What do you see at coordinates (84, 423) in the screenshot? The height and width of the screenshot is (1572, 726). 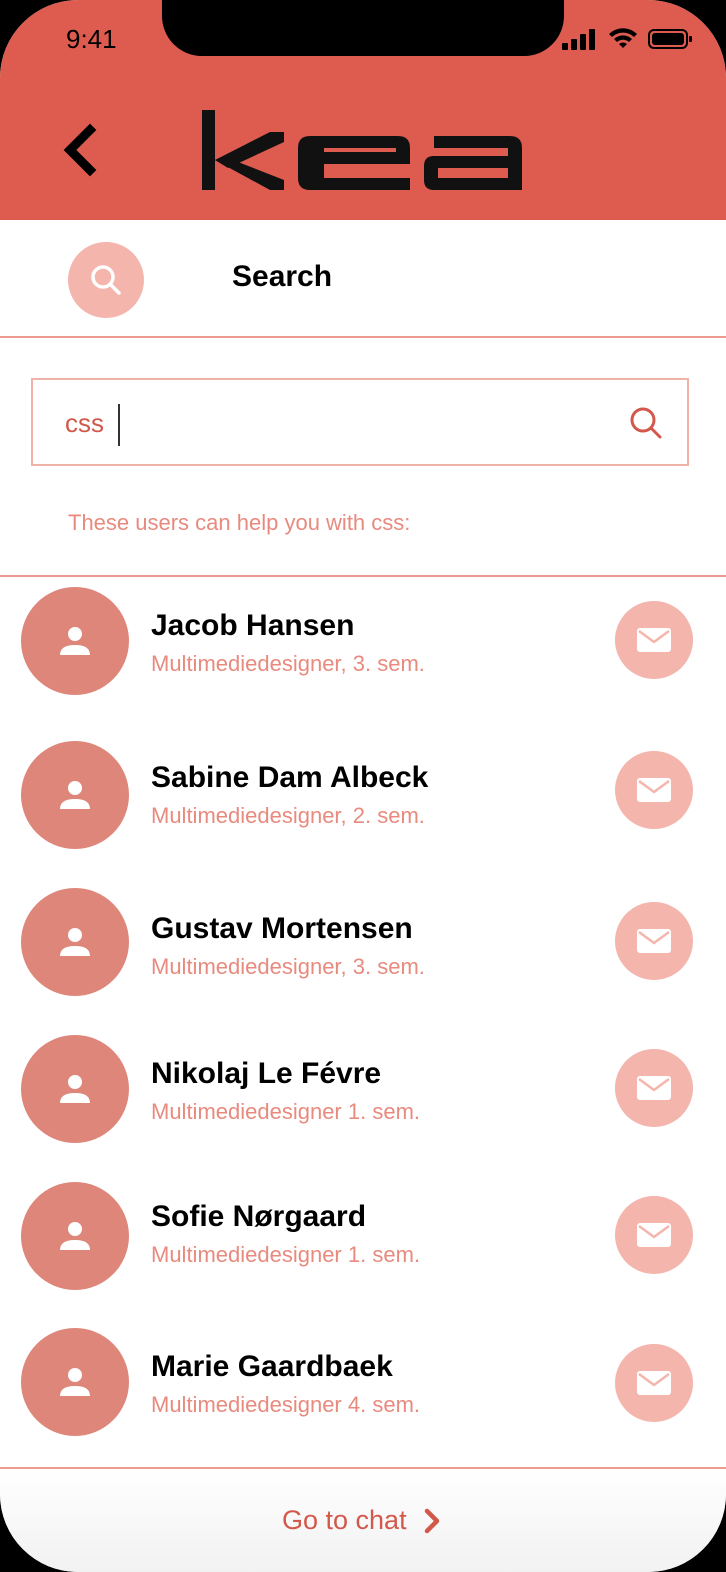 I see `search-input-value: css` at bounding box center [84, 423].